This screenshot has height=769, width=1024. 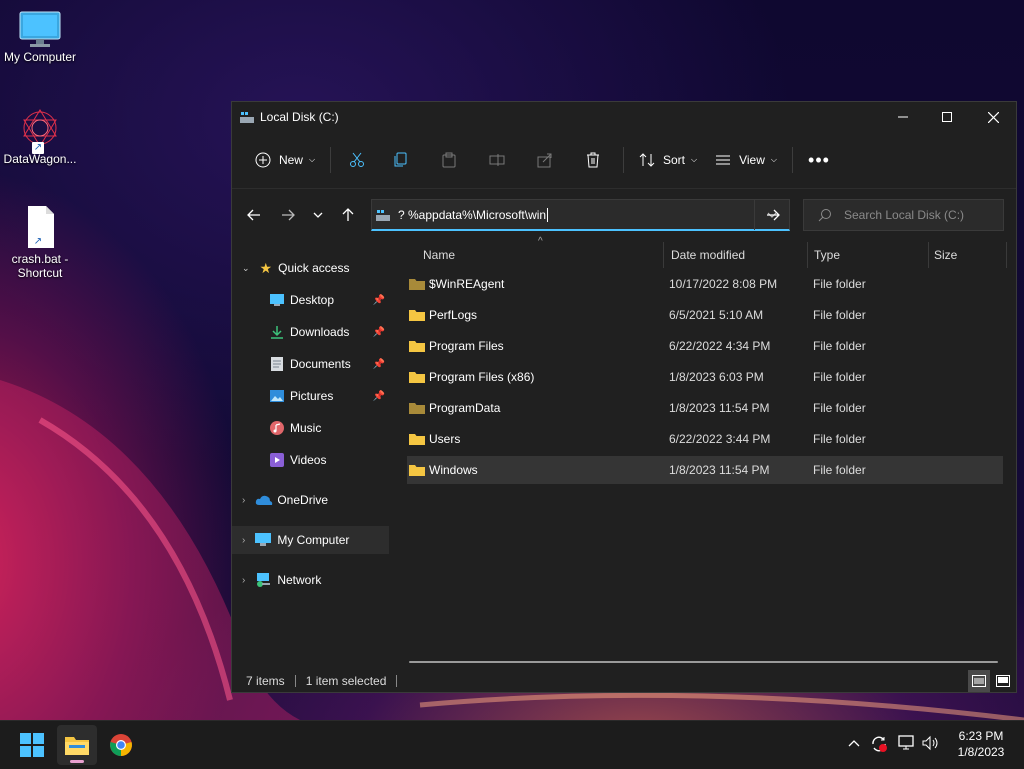 What do you see at coordinates (254, 215) in the screenshot?
I see `back-button` at bounding box center [254, 215].